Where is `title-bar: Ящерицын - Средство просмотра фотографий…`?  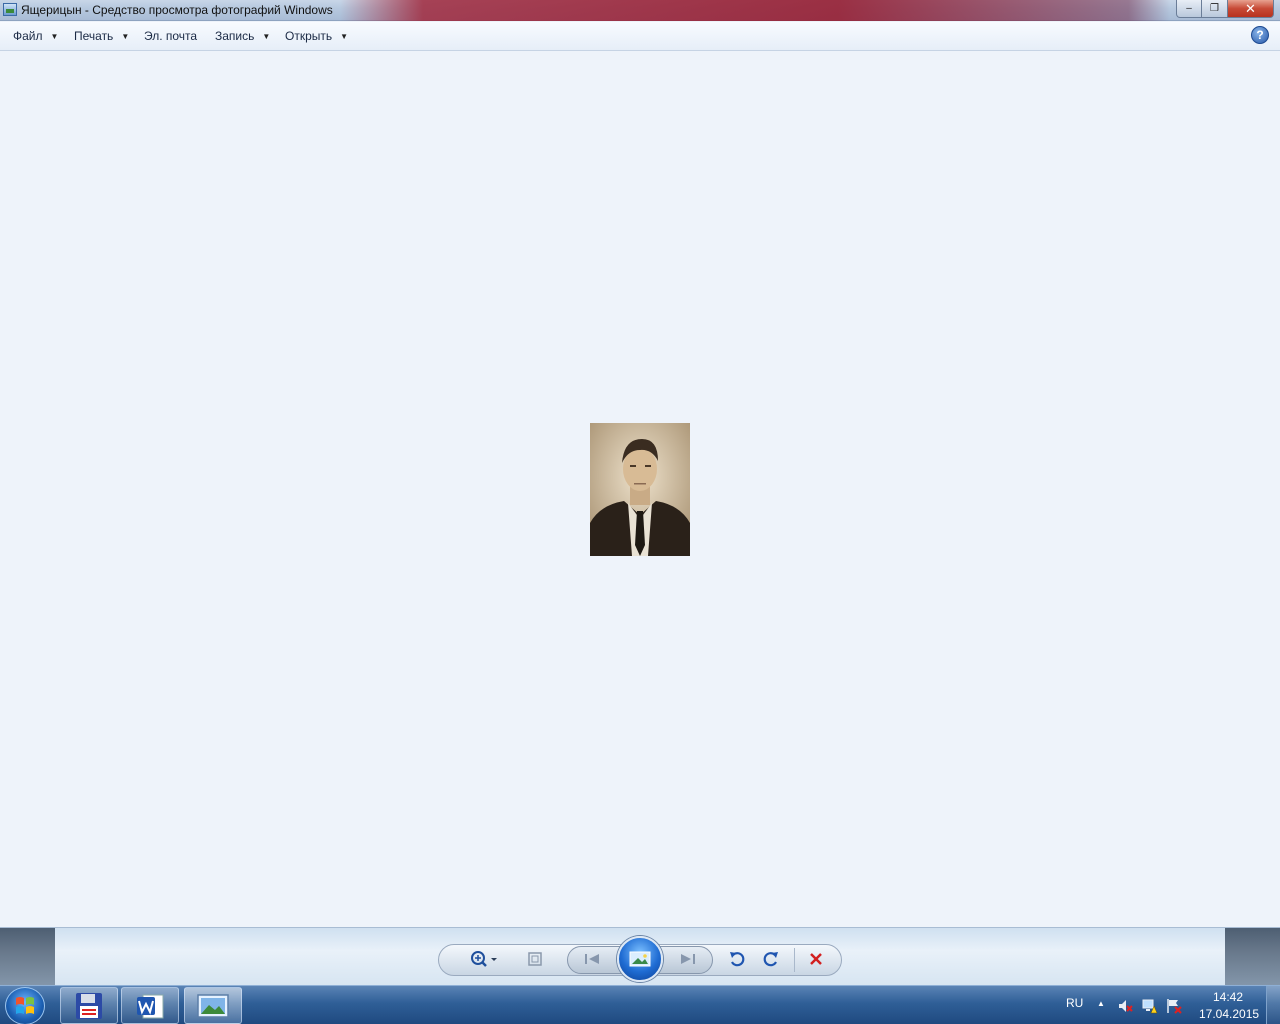 title-bar: Ящерицын - Средство просмотра фотографий… is located at coordinates (640, 10).